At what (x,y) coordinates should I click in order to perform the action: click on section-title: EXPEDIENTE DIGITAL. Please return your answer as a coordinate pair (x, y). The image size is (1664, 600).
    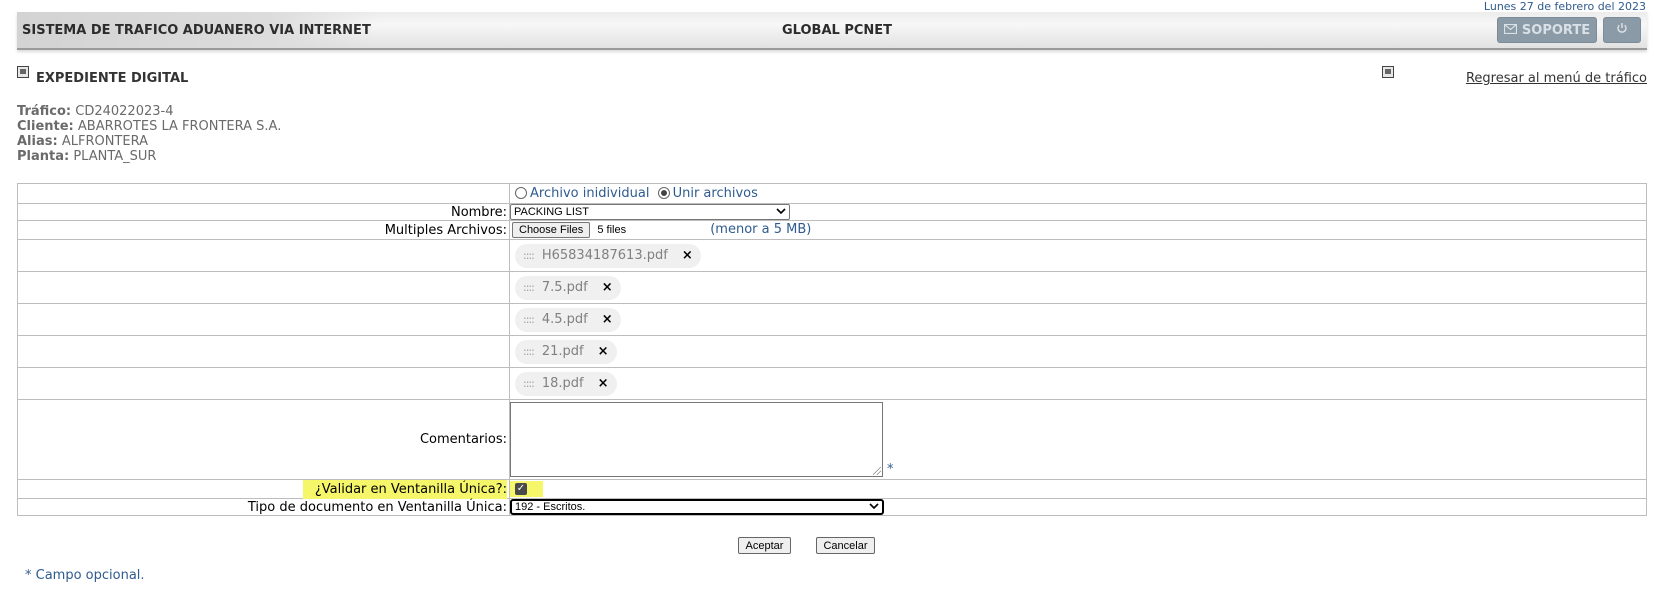
    Looking at the image, I should click on (112, 78).